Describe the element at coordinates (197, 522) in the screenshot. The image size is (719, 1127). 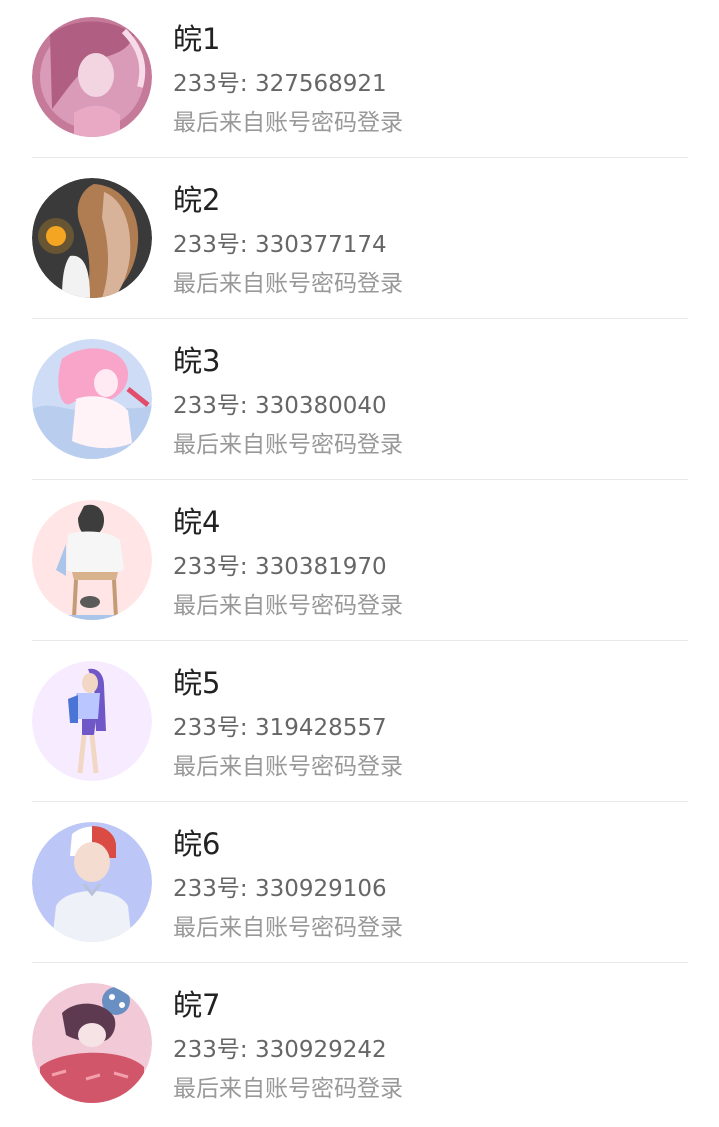
I see `account-name: 皖4` at that location.